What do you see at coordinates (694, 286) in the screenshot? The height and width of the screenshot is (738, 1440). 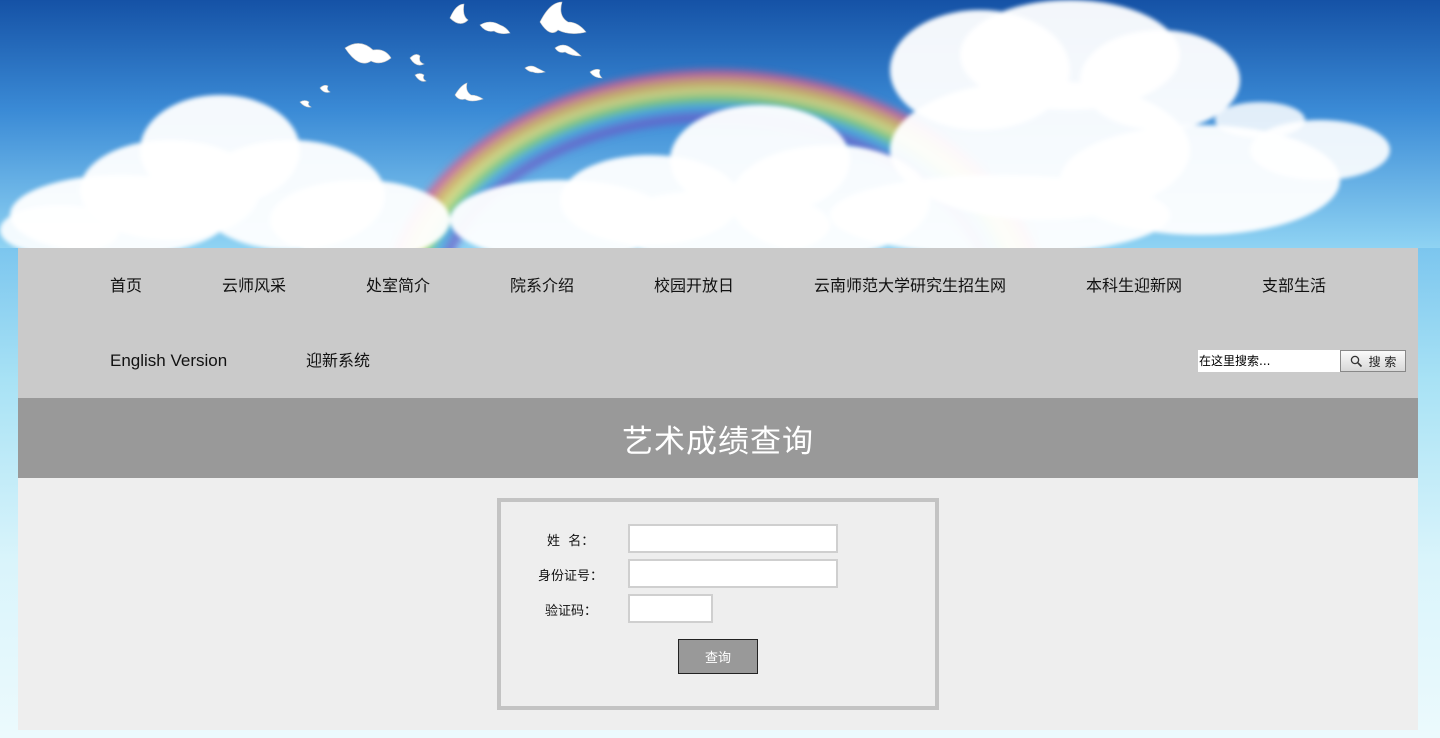 I see `nav-link-open-day: 校园开放日` at bounding box center [694, 286].